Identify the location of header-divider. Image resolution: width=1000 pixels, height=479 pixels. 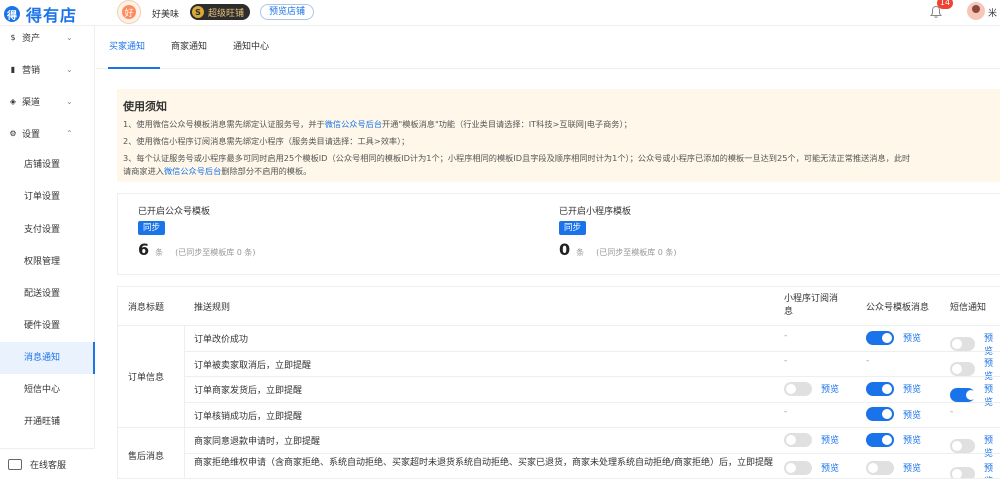
(559, 325).